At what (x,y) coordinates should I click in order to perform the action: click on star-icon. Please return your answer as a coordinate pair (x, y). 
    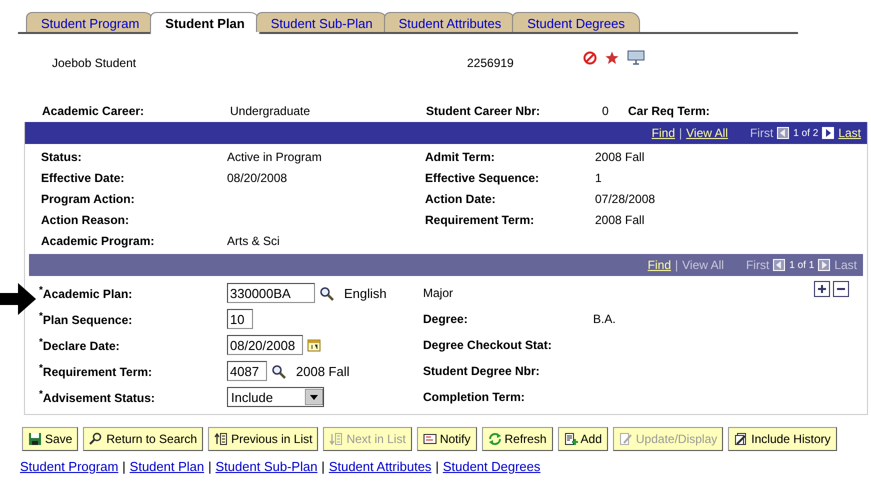
    Looking at the image, I should click on (612, 58).